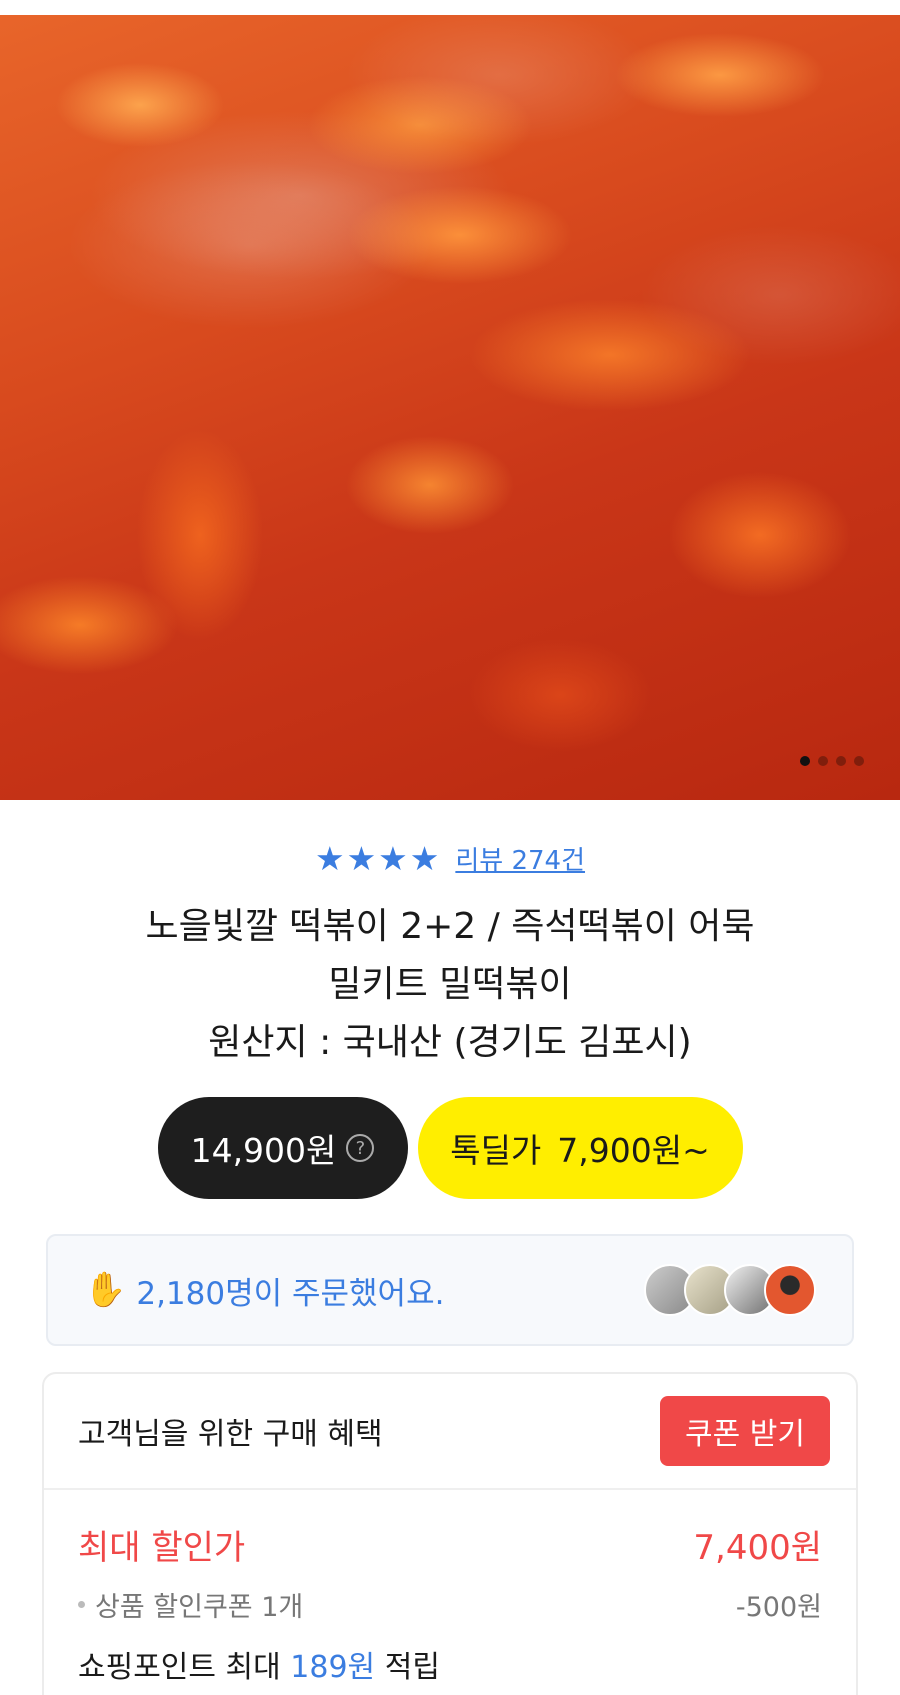 The height and width of the screenshot is (1695, 900). Describe the element at coordinates (450, 1604) in the screenshot. I see `coupon-row: 상품 할인쿠폰 1개 -500원` at that location.